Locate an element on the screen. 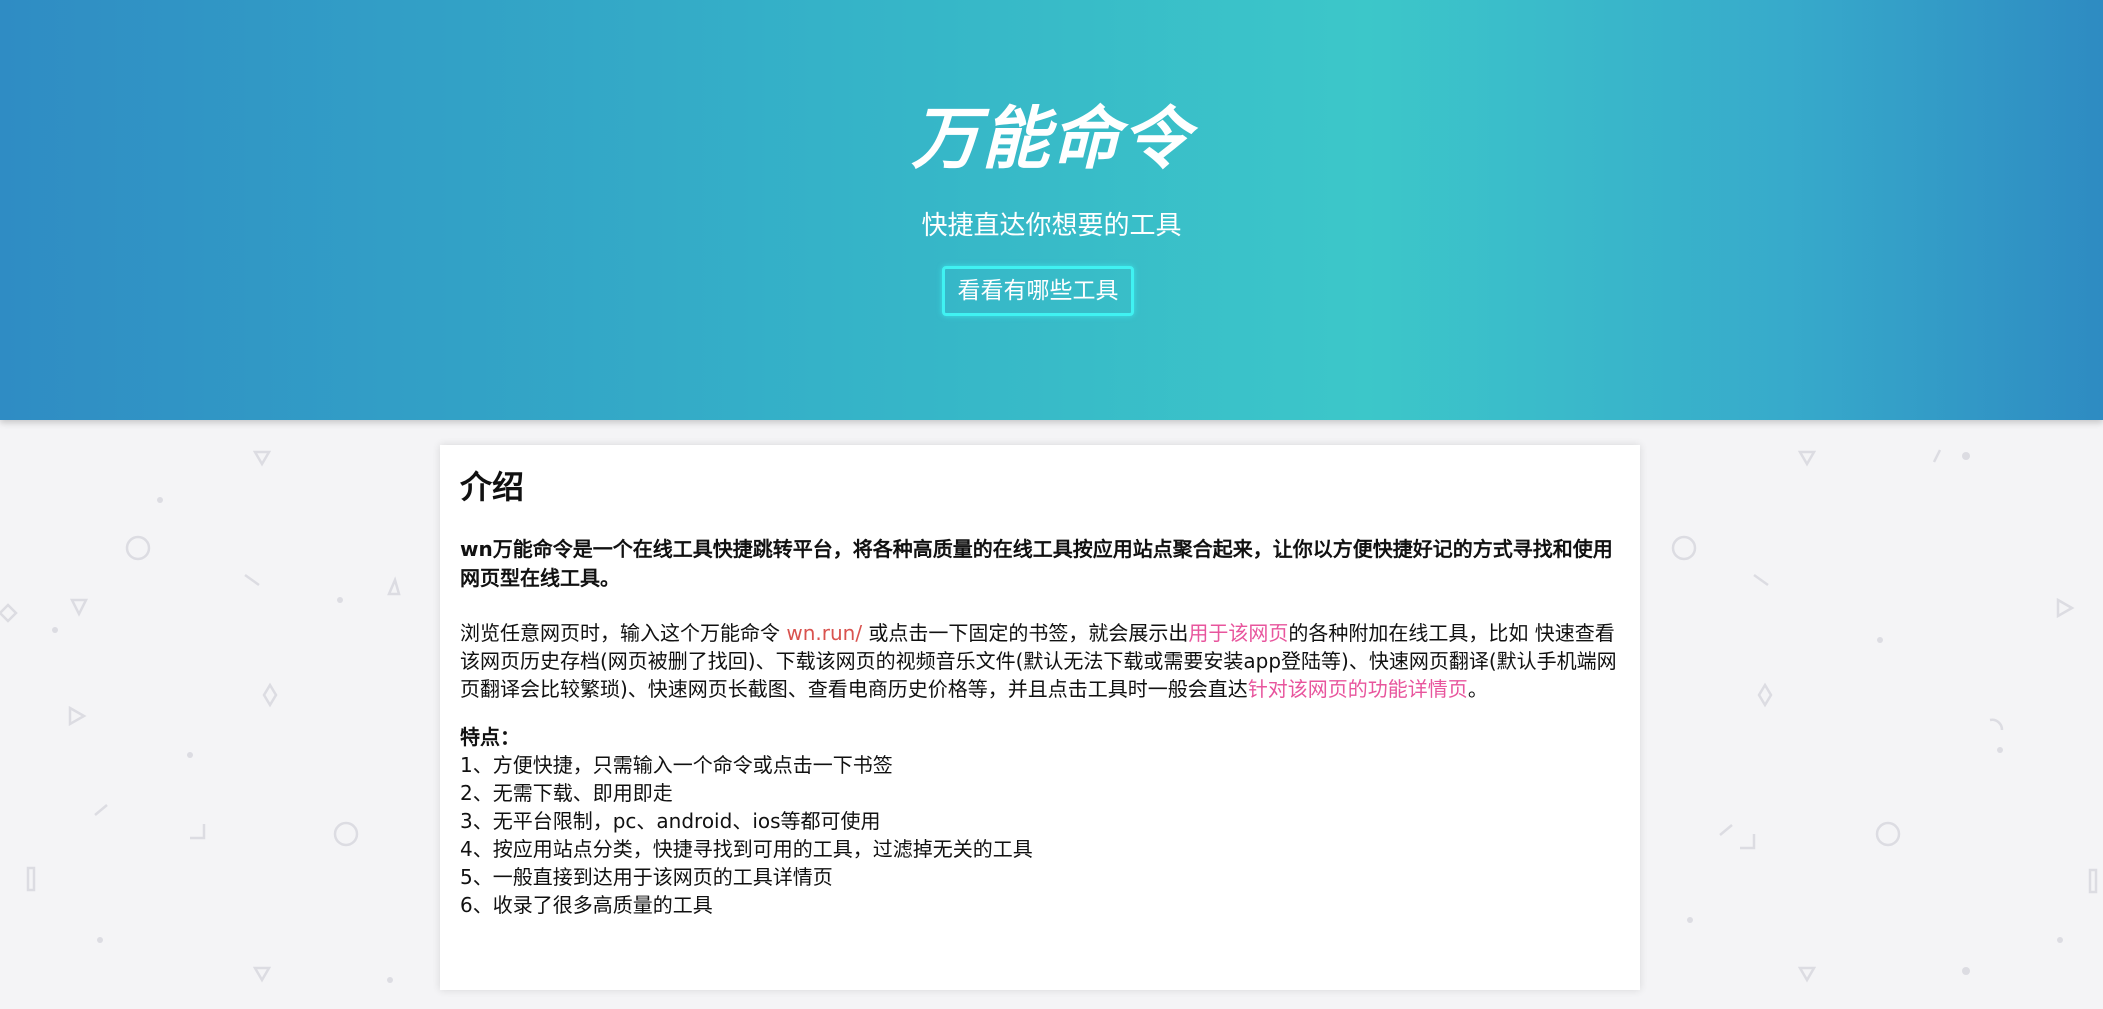  for-this-page-link: 用于该网页 is located at coordinates (1238, 633).